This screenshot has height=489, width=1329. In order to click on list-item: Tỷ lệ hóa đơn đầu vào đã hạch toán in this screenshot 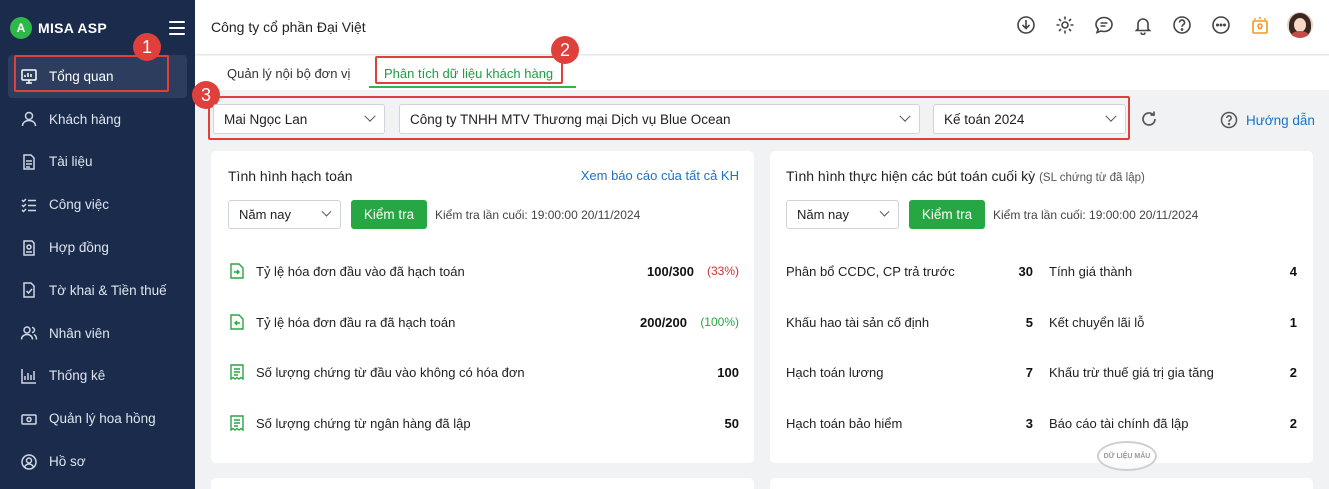, I will do `click(347, 271)`.